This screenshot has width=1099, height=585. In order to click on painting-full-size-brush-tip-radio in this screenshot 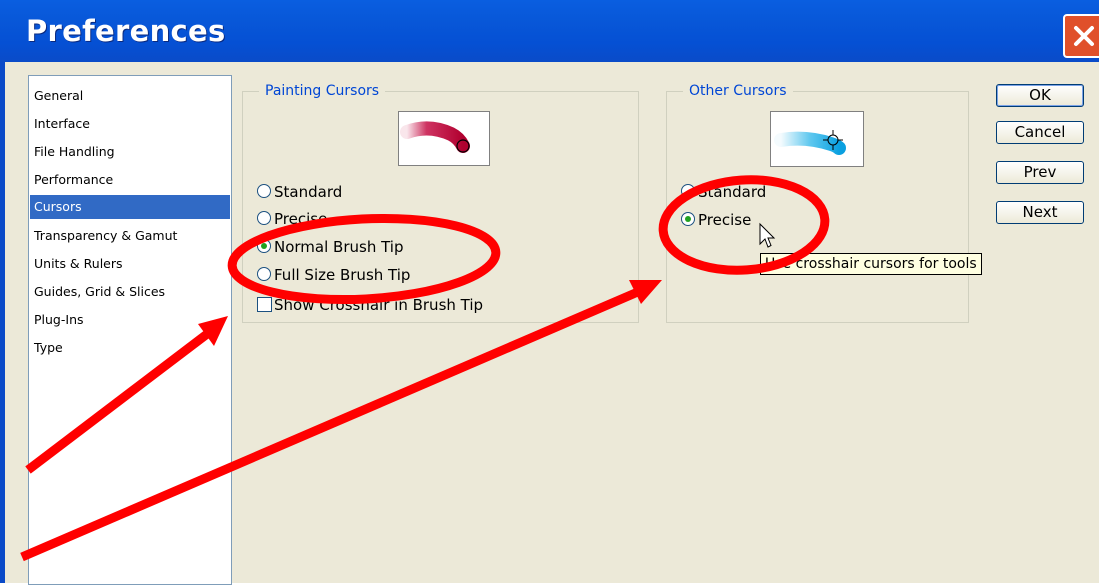, I will do `click(264, 274)`.